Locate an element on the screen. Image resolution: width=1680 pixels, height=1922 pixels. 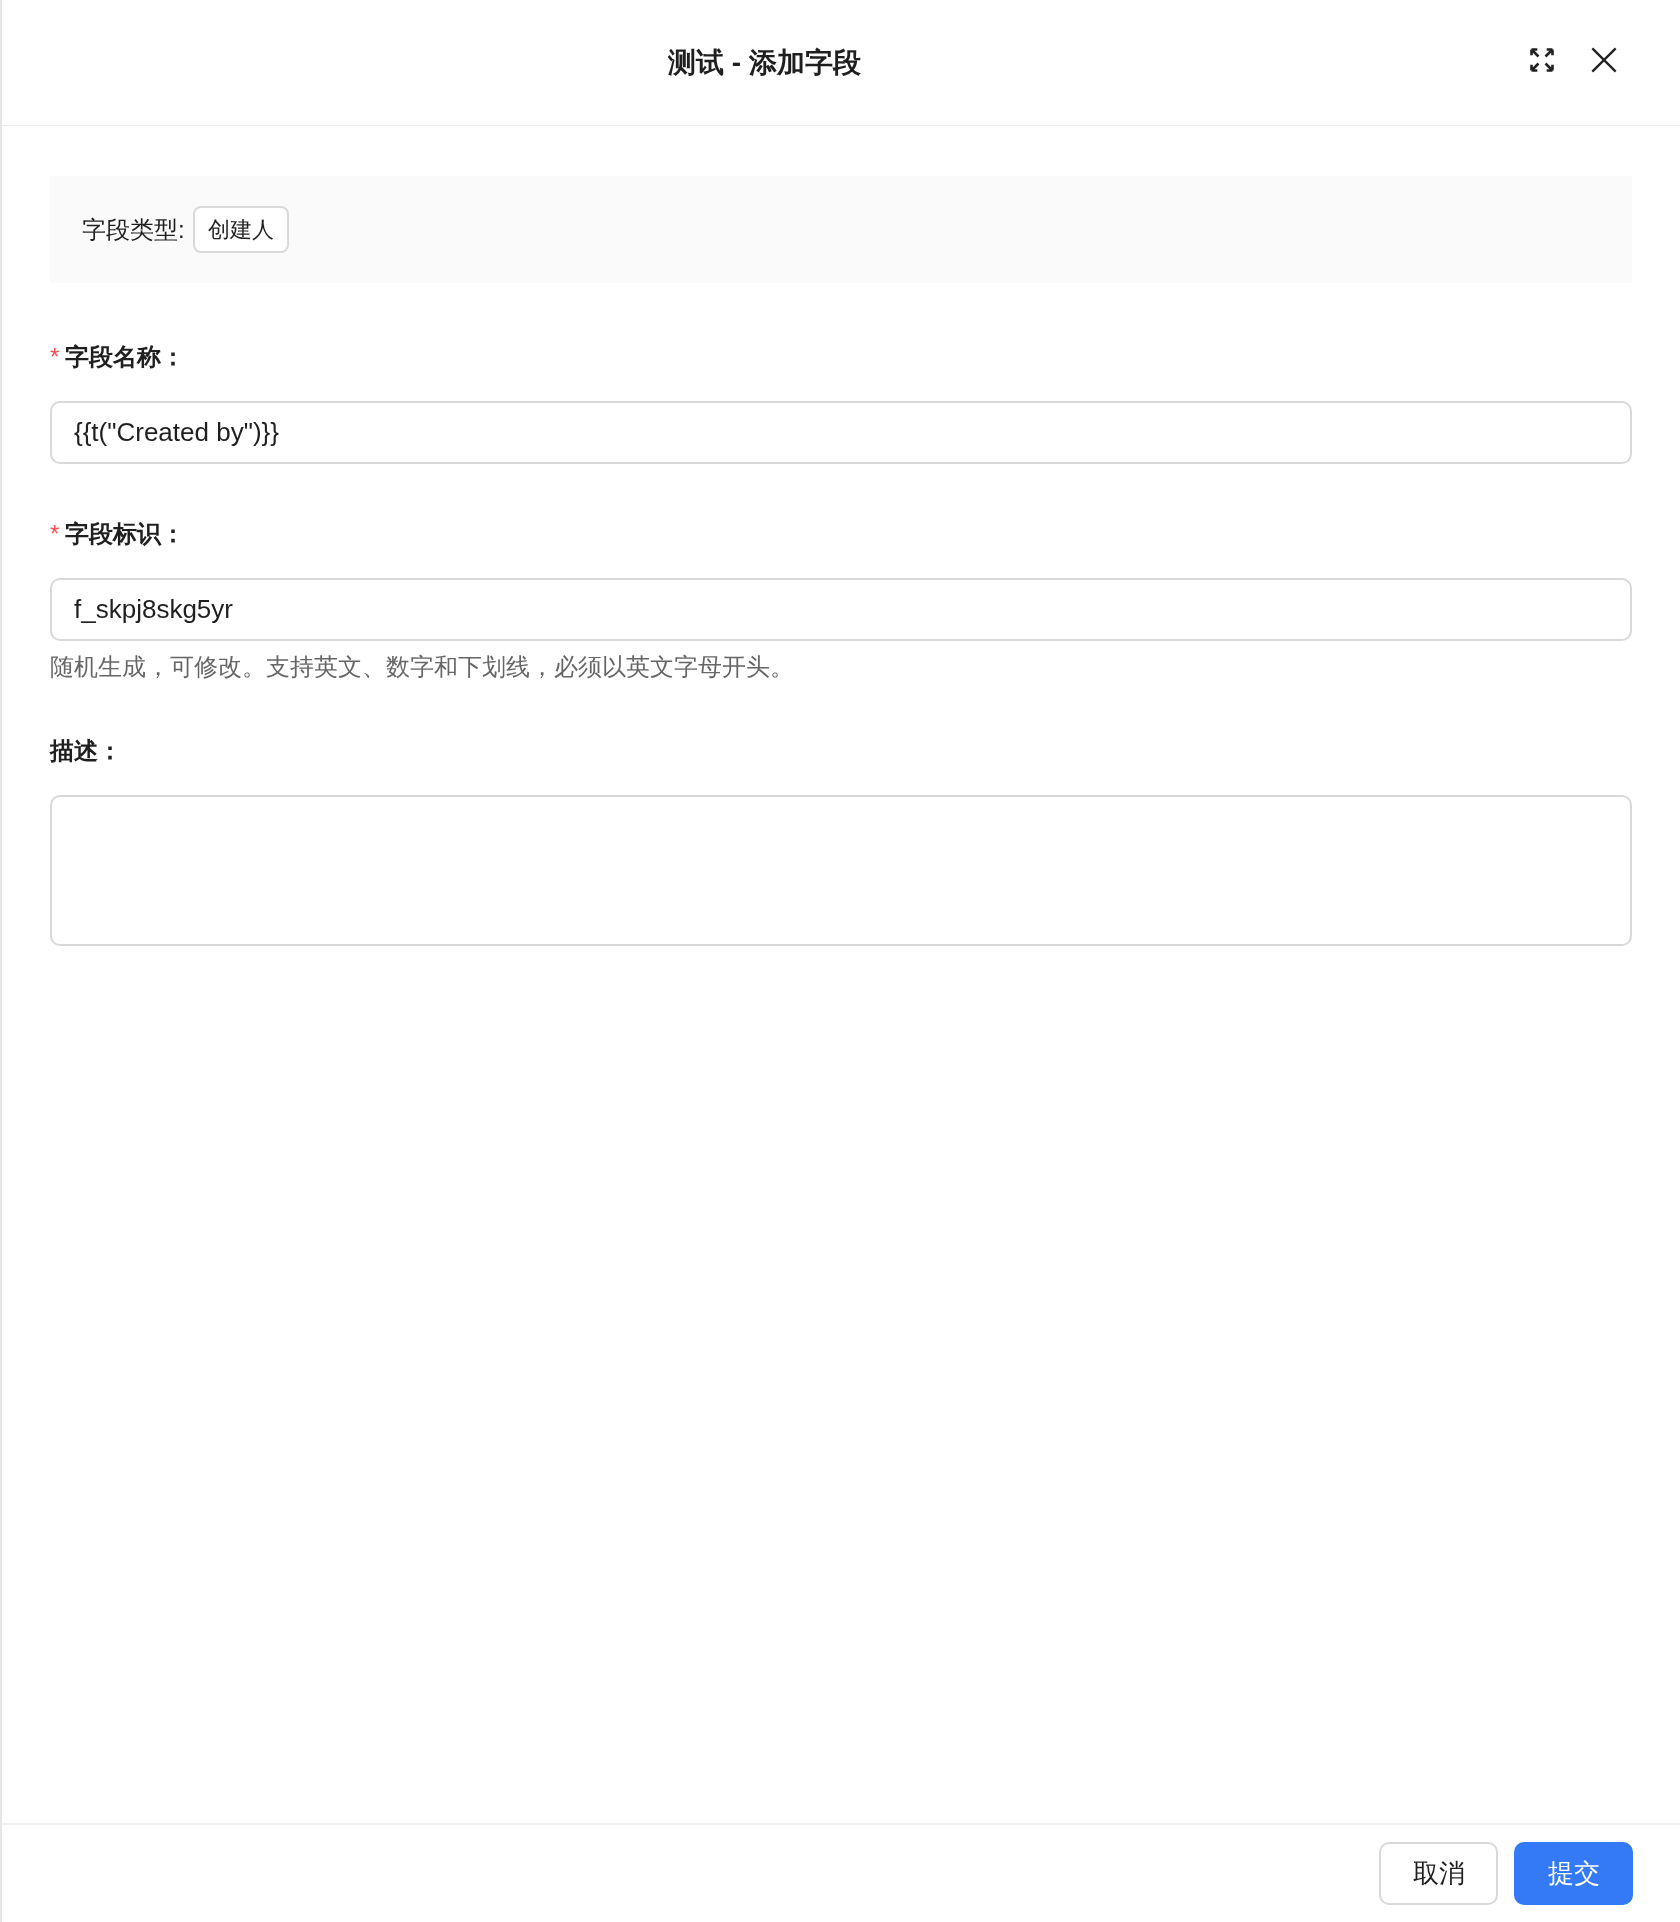
cancel-button: 取消 is located at coordinates (1438, 1873).